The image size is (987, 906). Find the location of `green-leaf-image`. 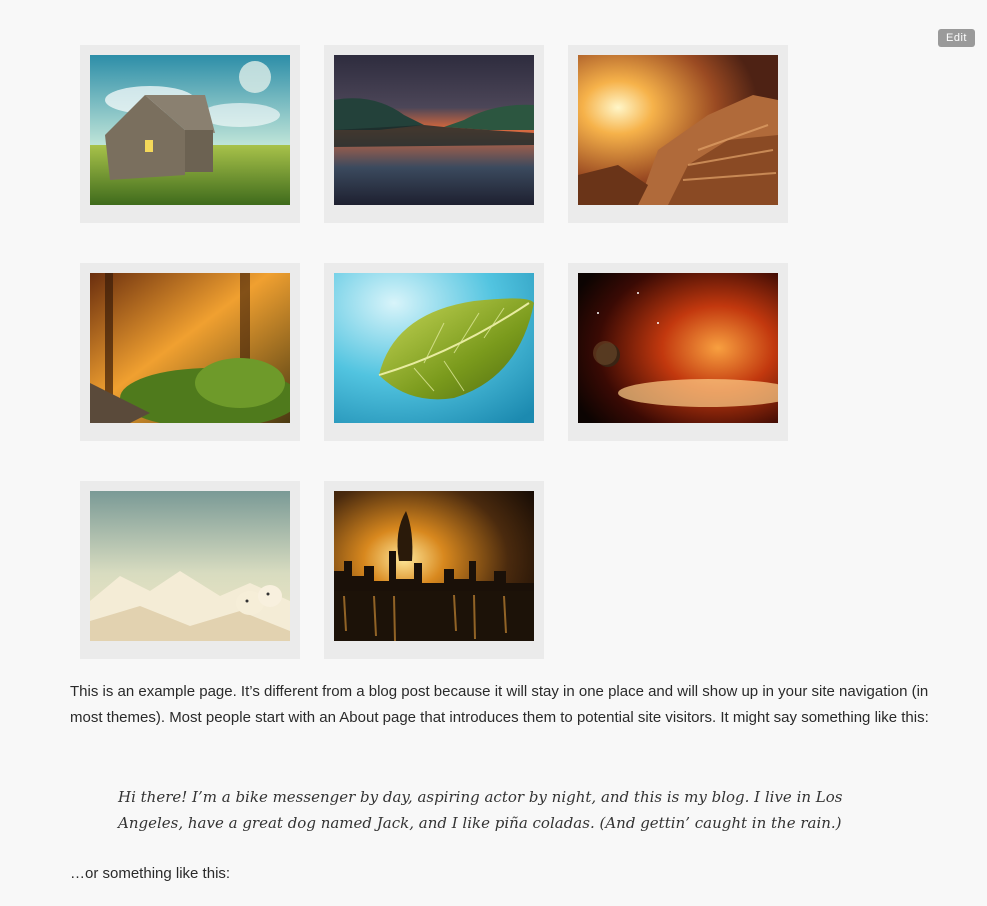

green-leaf-image is located at coordinates (434, 348).